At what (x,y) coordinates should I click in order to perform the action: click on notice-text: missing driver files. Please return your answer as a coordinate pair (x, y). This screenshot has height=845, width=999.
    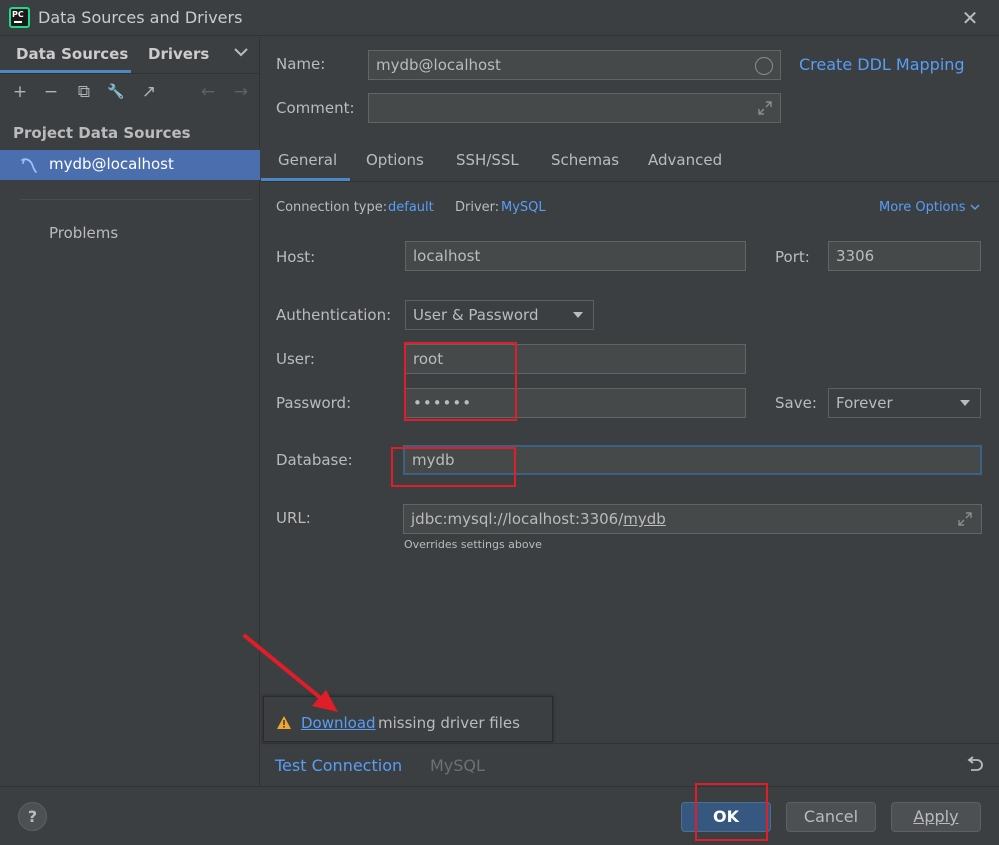
    Looking at the image, I should click on (449, 723).